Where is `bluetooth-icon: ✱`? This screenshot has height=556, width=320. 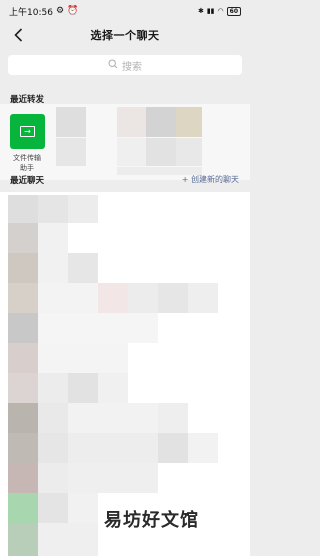 bluetooth-icon: ✱ is located at coordinates (200, 11).